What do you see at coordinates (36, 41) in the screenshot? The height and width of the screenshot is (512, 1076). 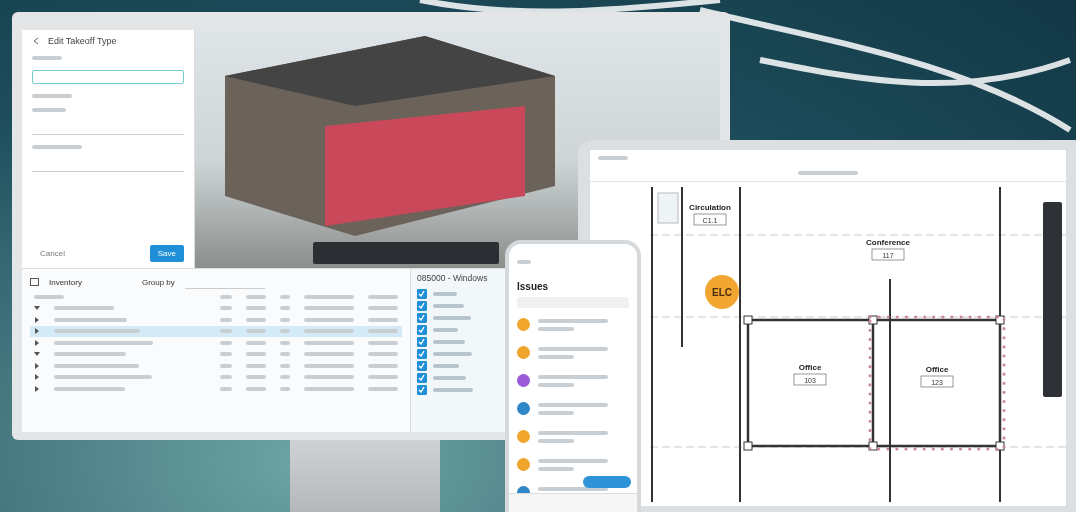 I see `back-icon` at bounding box center [36, 41].